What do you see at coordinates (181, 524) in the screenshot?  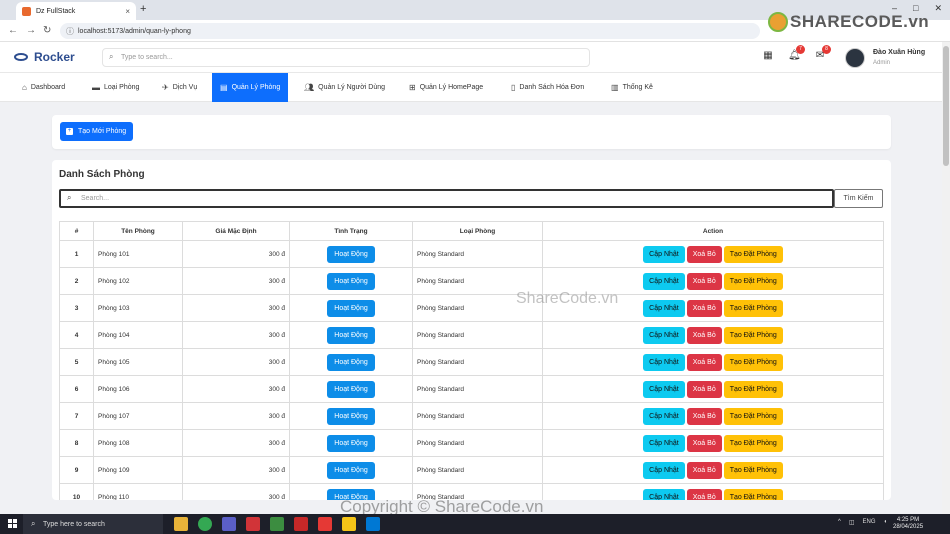 I see `file-explorer-icon` at bounding box center [181, 524].